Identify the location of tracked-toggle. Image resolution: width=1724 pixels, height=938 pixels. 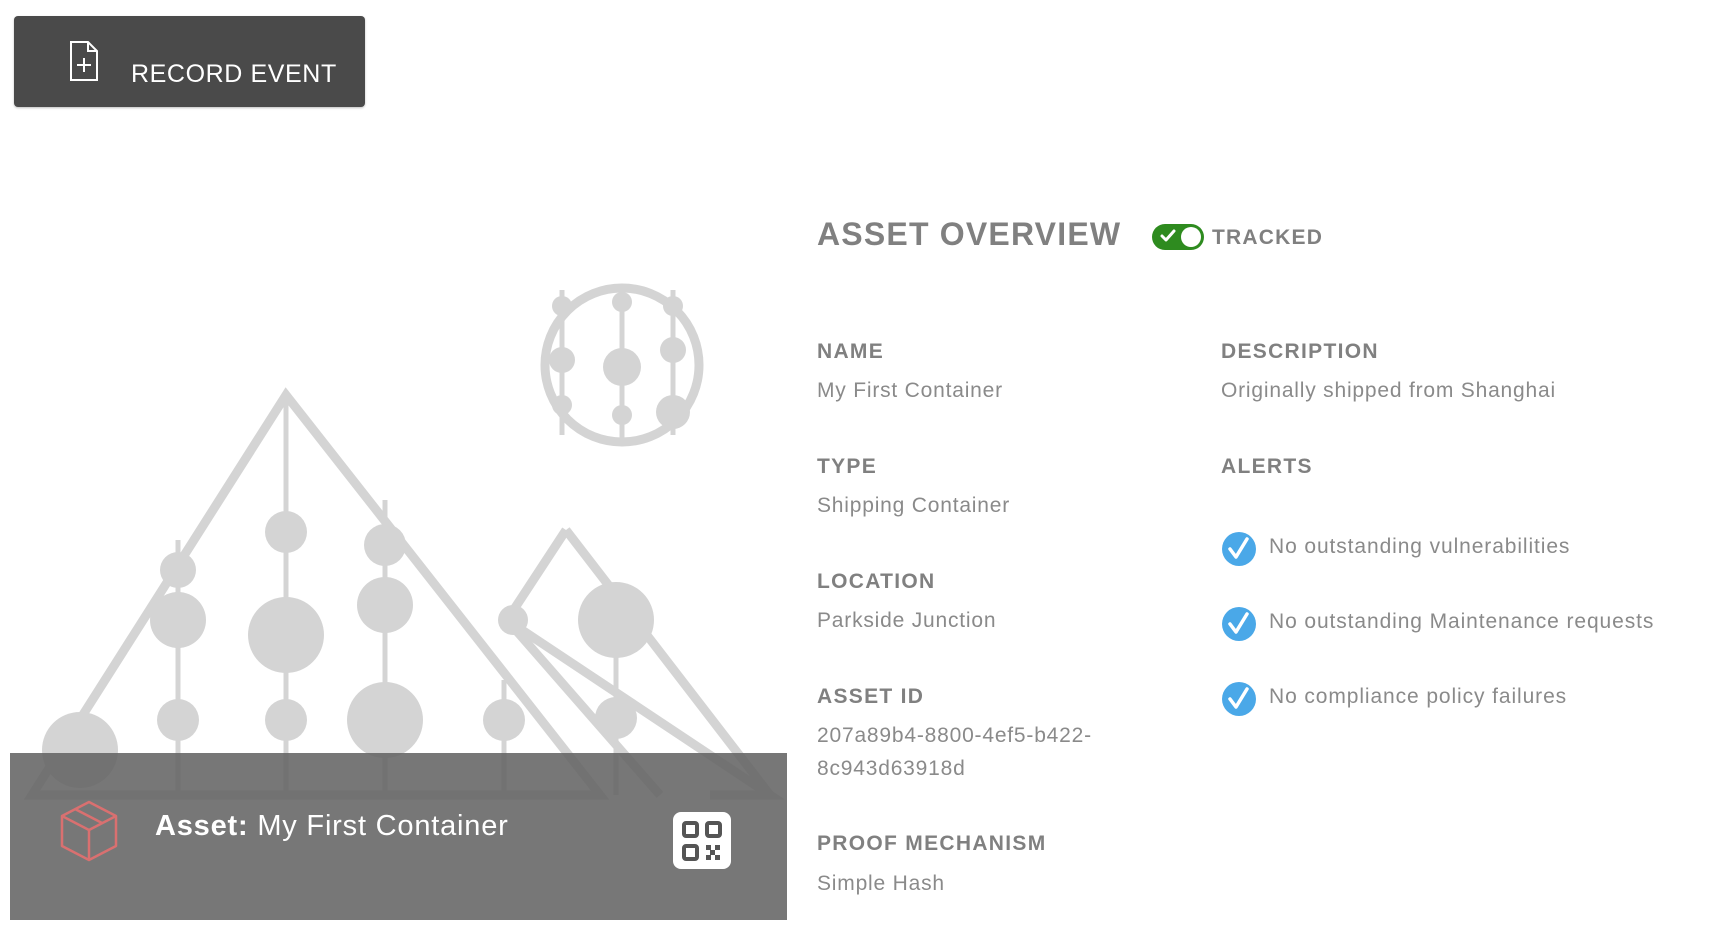
(1178, 237).